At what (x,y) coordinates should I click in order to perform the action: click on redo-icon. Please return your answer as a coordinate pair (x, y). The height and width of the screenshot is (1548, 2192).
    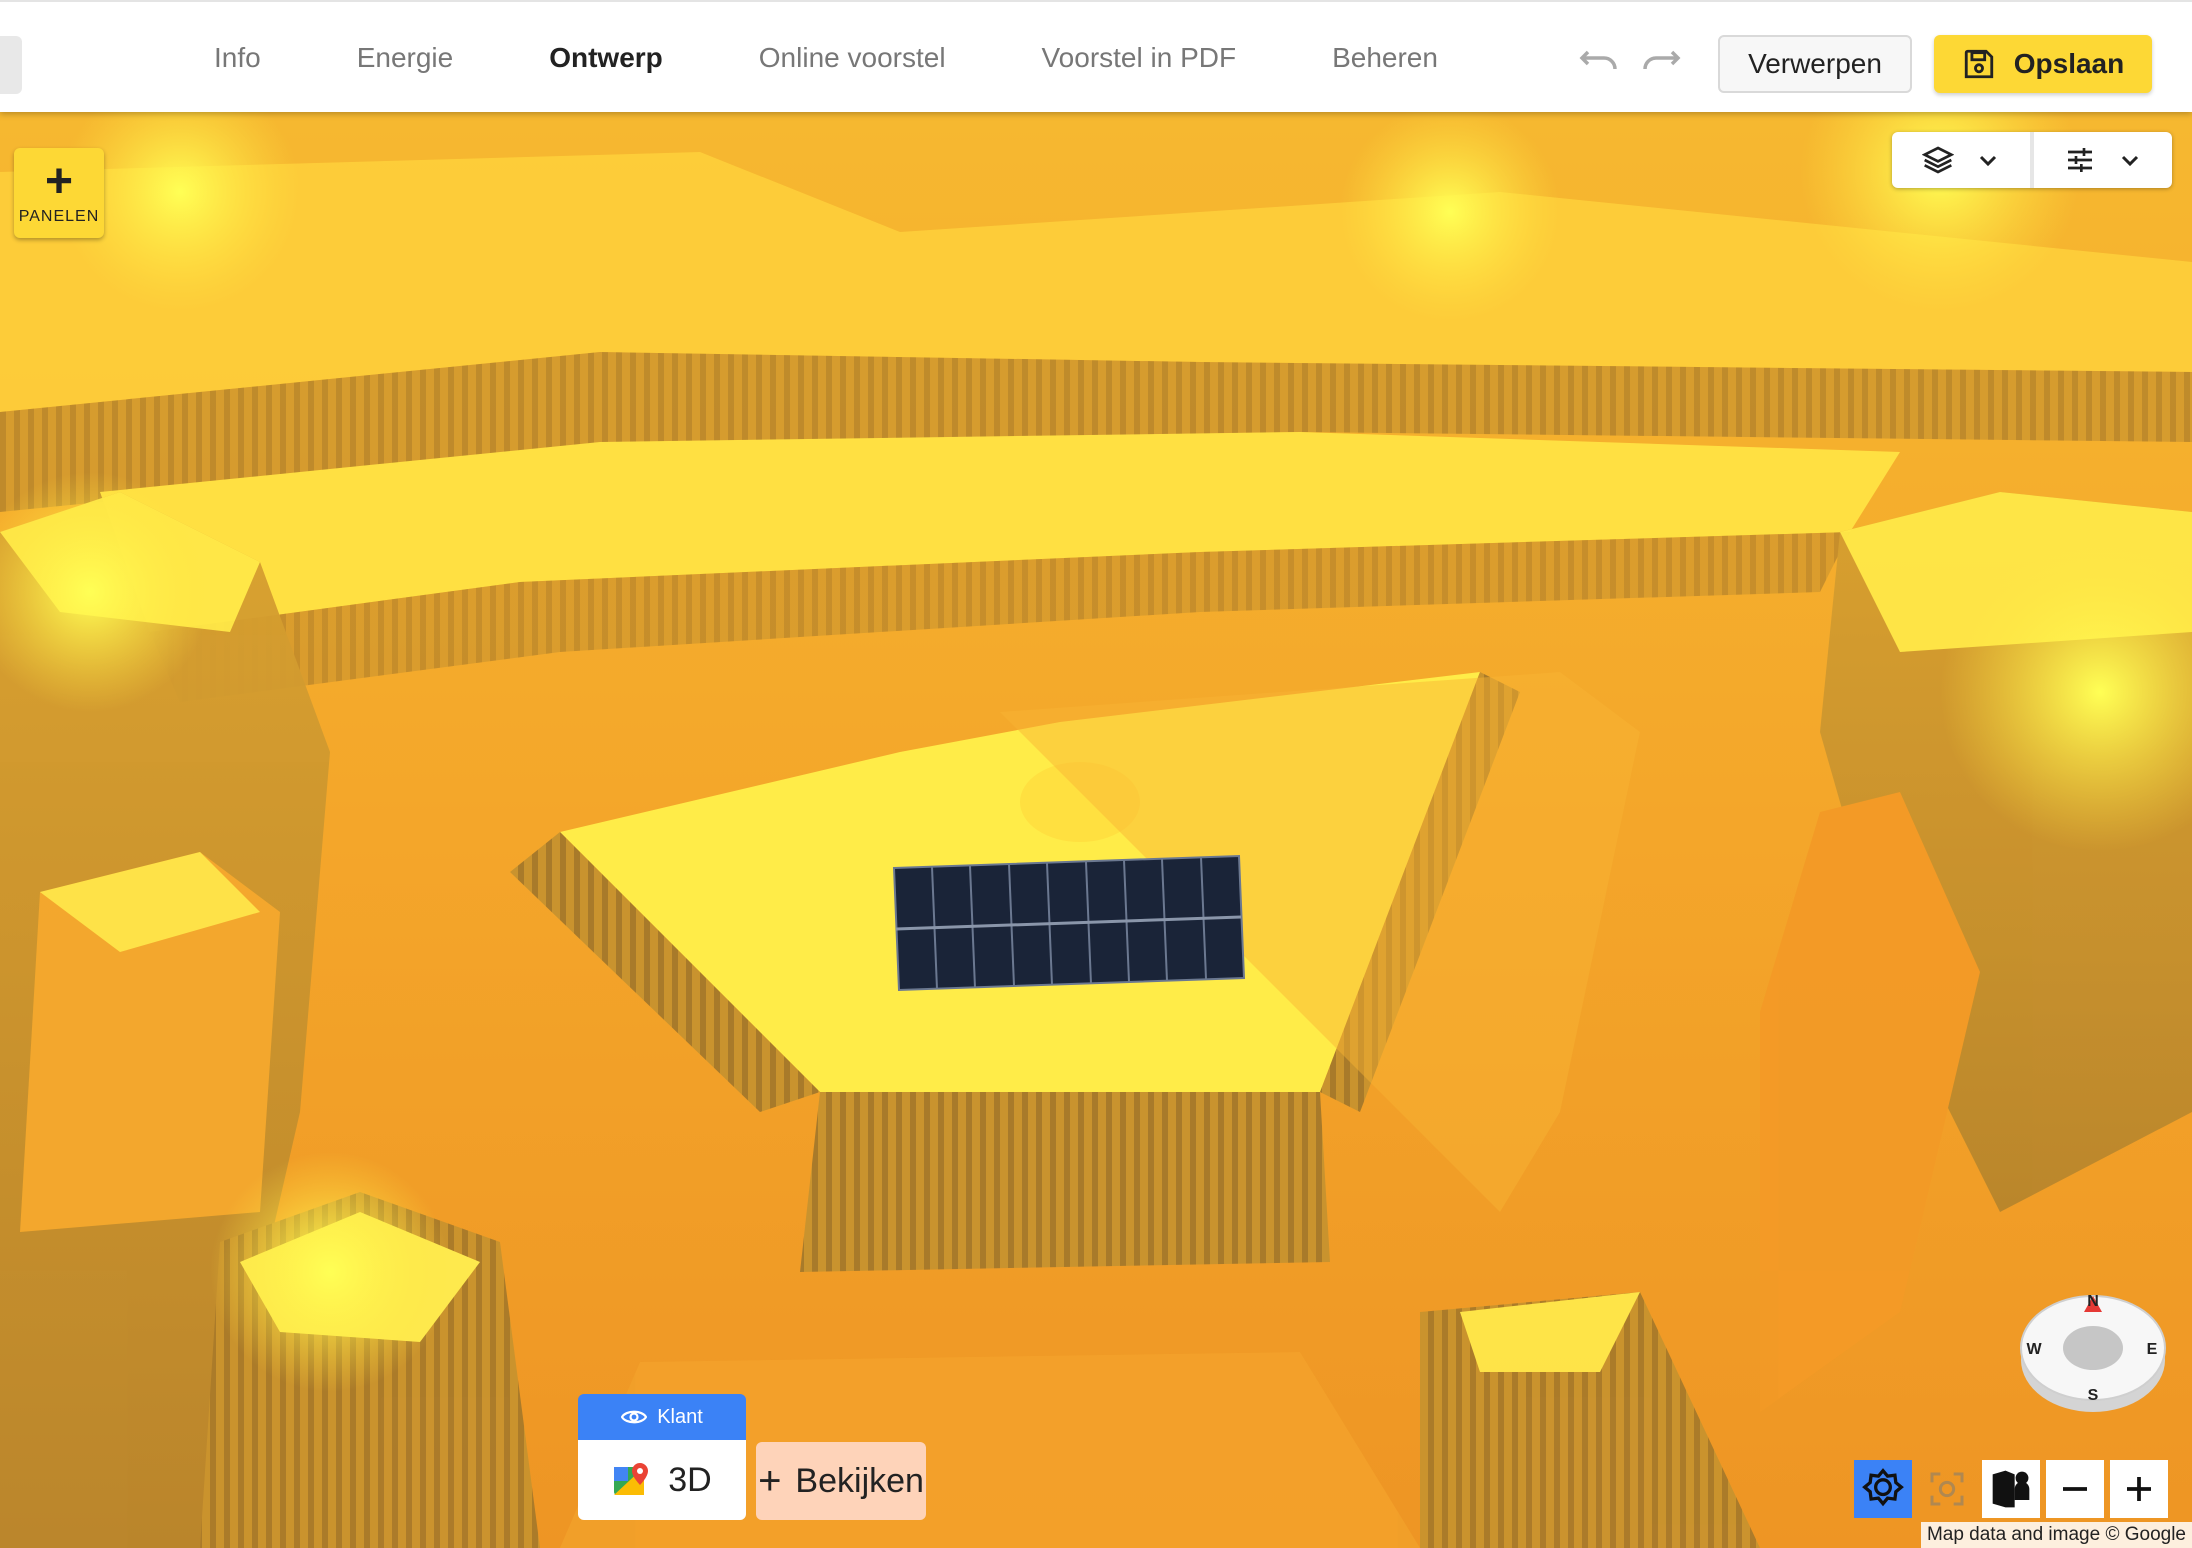
    Looking at the image, I should click on (1660, 59).